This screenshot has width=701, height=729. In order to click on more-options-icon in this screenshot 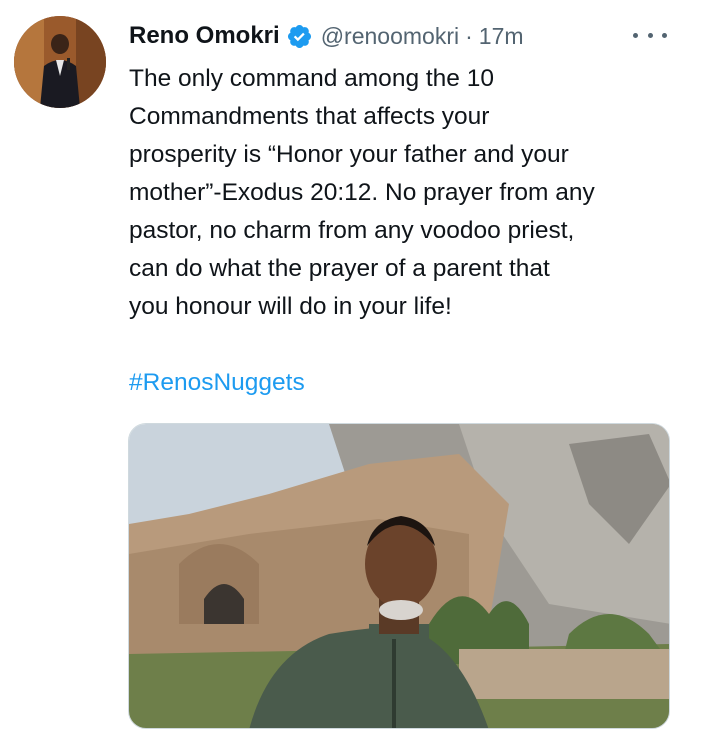, I will do `click(650, 35)`.